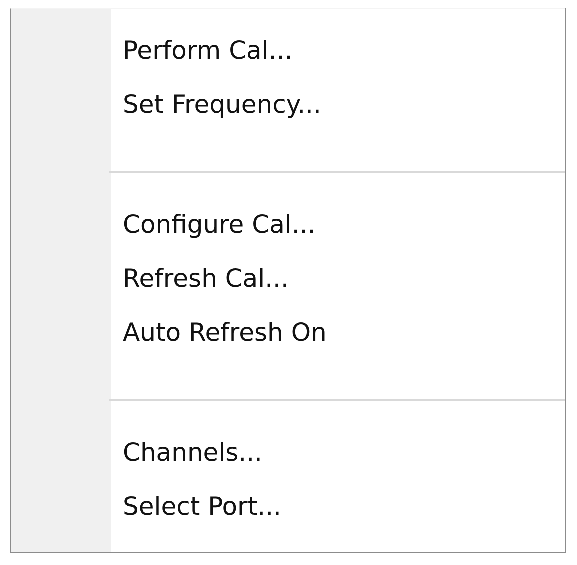 Image resolution: width=577 pixels, height=565 pixels. I want to click on menu-item: Auto Refresh On, so click(338, 332).